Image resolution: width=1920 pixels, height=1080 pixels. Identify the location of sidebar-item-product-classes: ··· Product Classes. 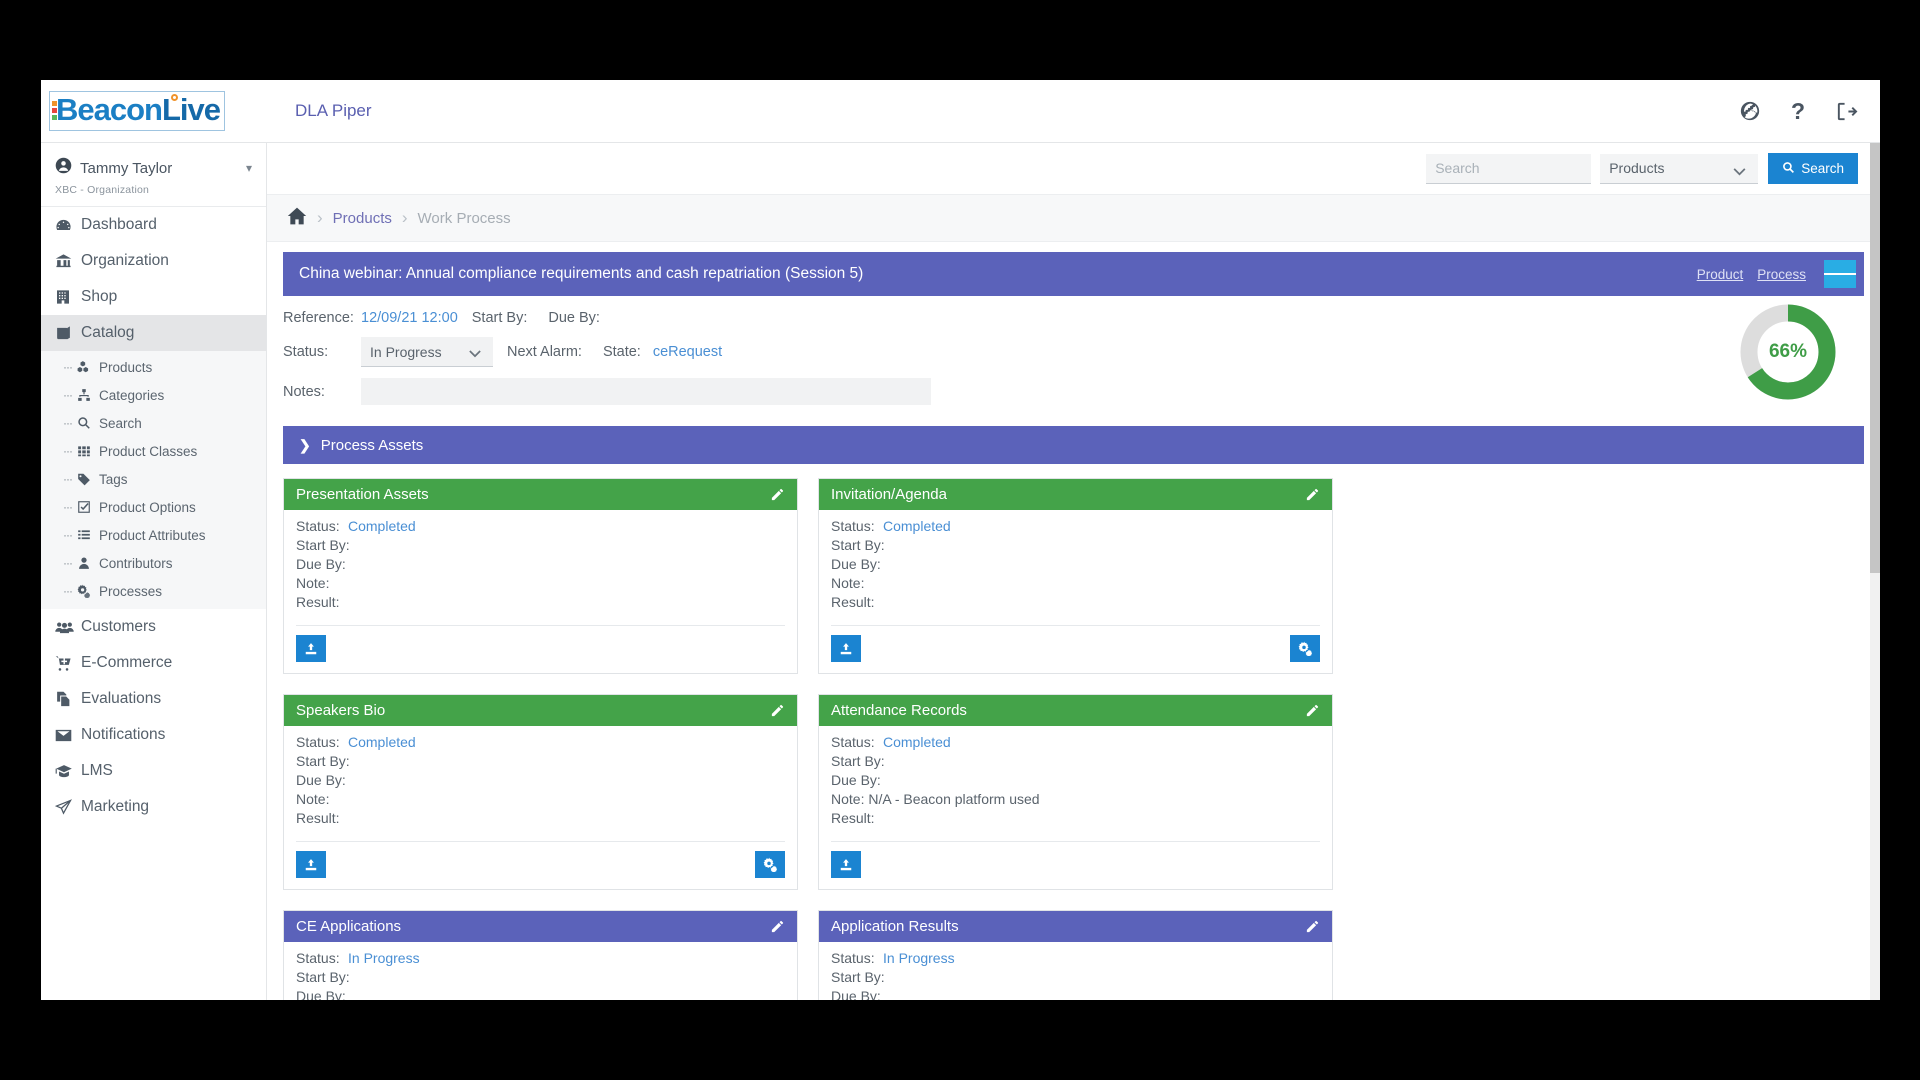
(153, 451).